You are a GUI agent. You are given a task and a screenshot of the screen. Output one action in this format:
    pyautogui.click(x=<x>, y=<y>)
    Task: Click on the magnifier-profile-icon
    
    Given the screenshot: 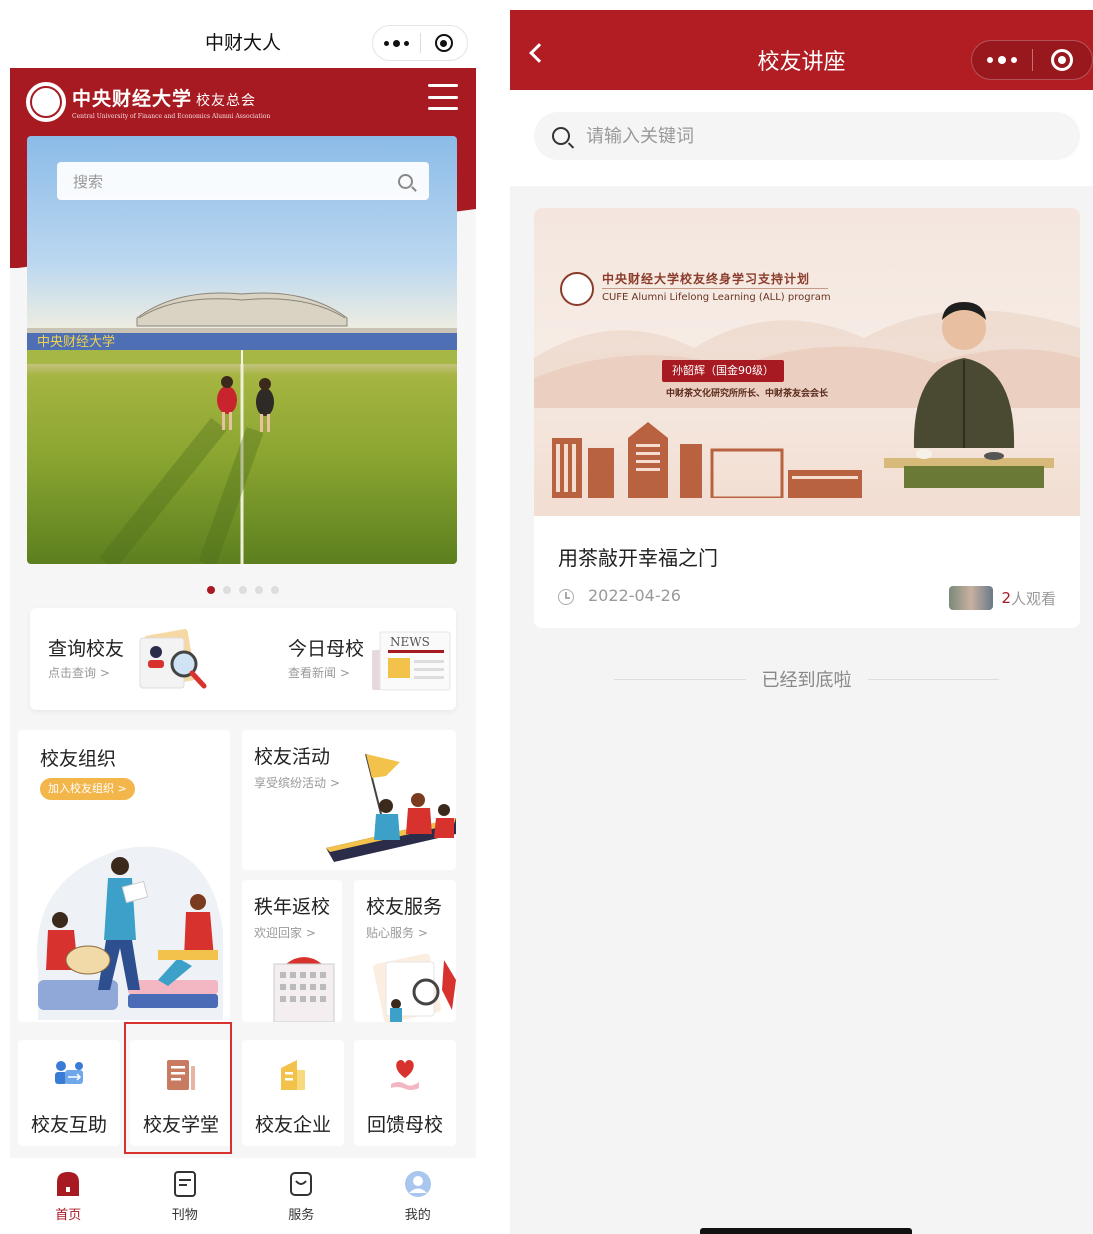 What is the action you would take?
    pyautogui.click(x=173, y=659)
    